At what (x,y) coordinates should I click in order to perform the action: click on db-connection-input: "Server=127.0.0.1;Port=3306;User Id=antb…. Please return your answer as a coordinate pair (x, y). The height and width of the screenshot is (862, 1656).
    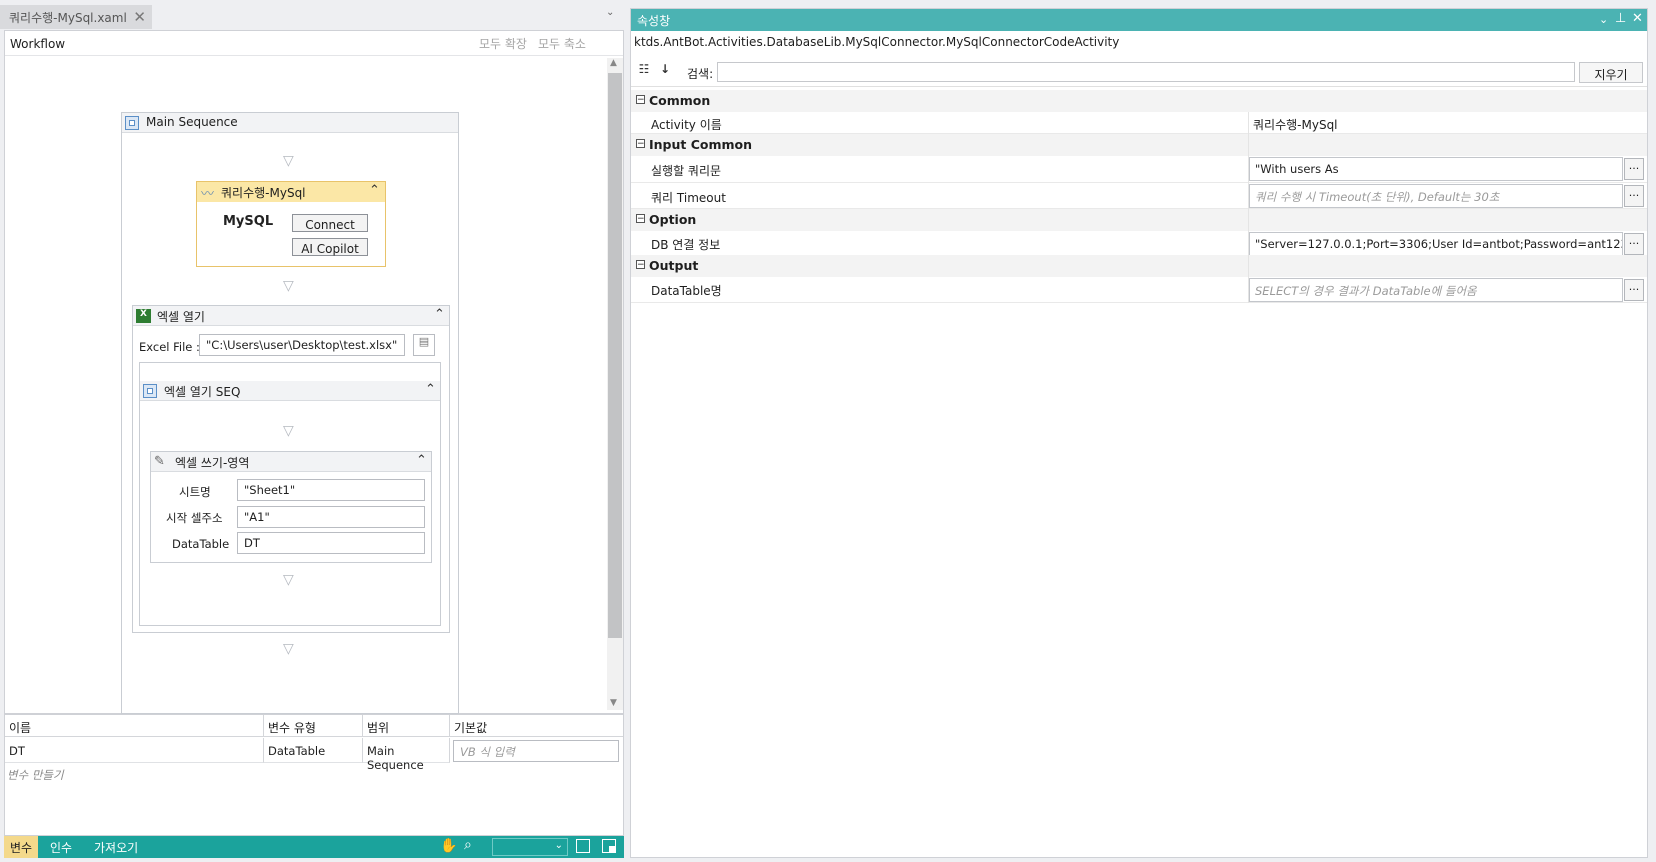
    Looking at the image, I should click on (1436, 244).